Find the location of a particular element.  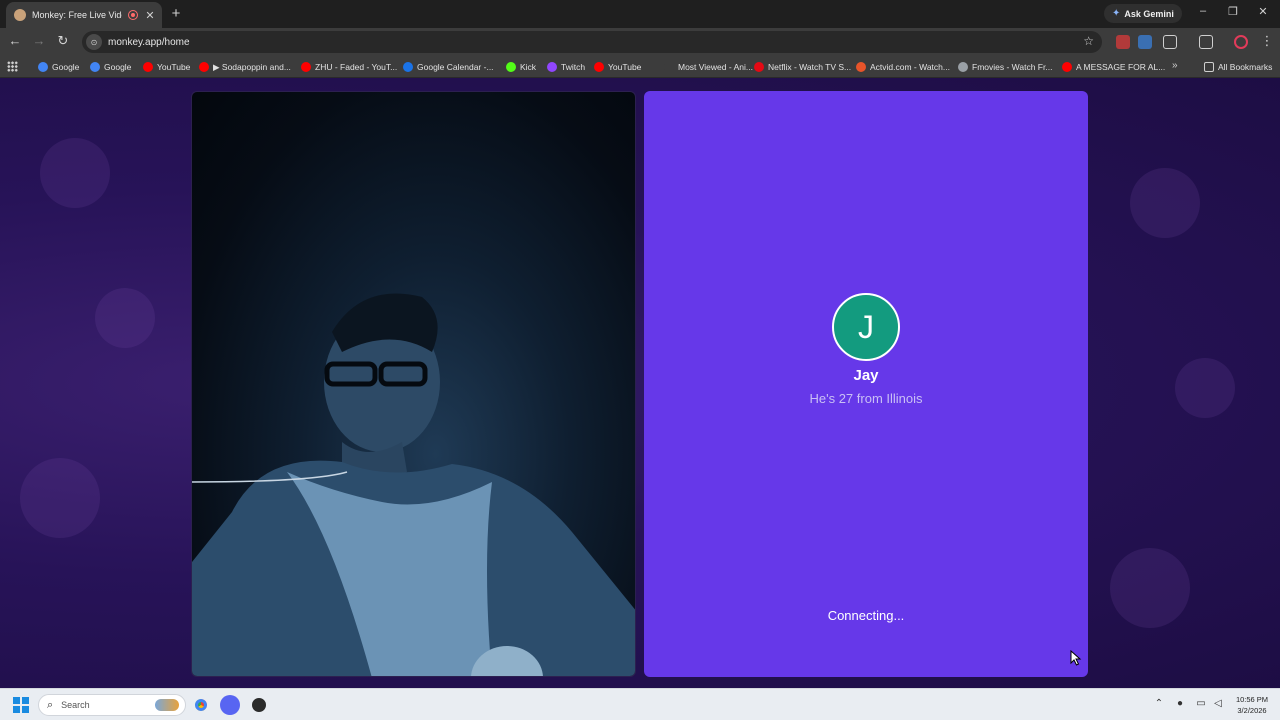

gemini-spark-icon: ✦ is located at coordinates (1116, 13).